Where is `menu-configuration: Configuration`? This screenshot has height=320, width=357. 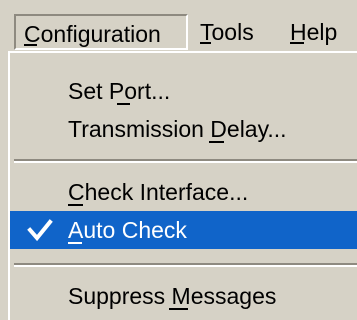 menu-configuration: Configuration is located at coordinates (101, 32).